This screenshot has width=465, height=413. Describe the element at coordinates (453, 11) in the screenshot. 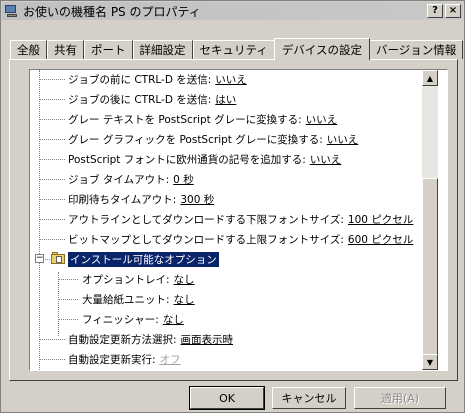

I see `close-button: ×` at that location.